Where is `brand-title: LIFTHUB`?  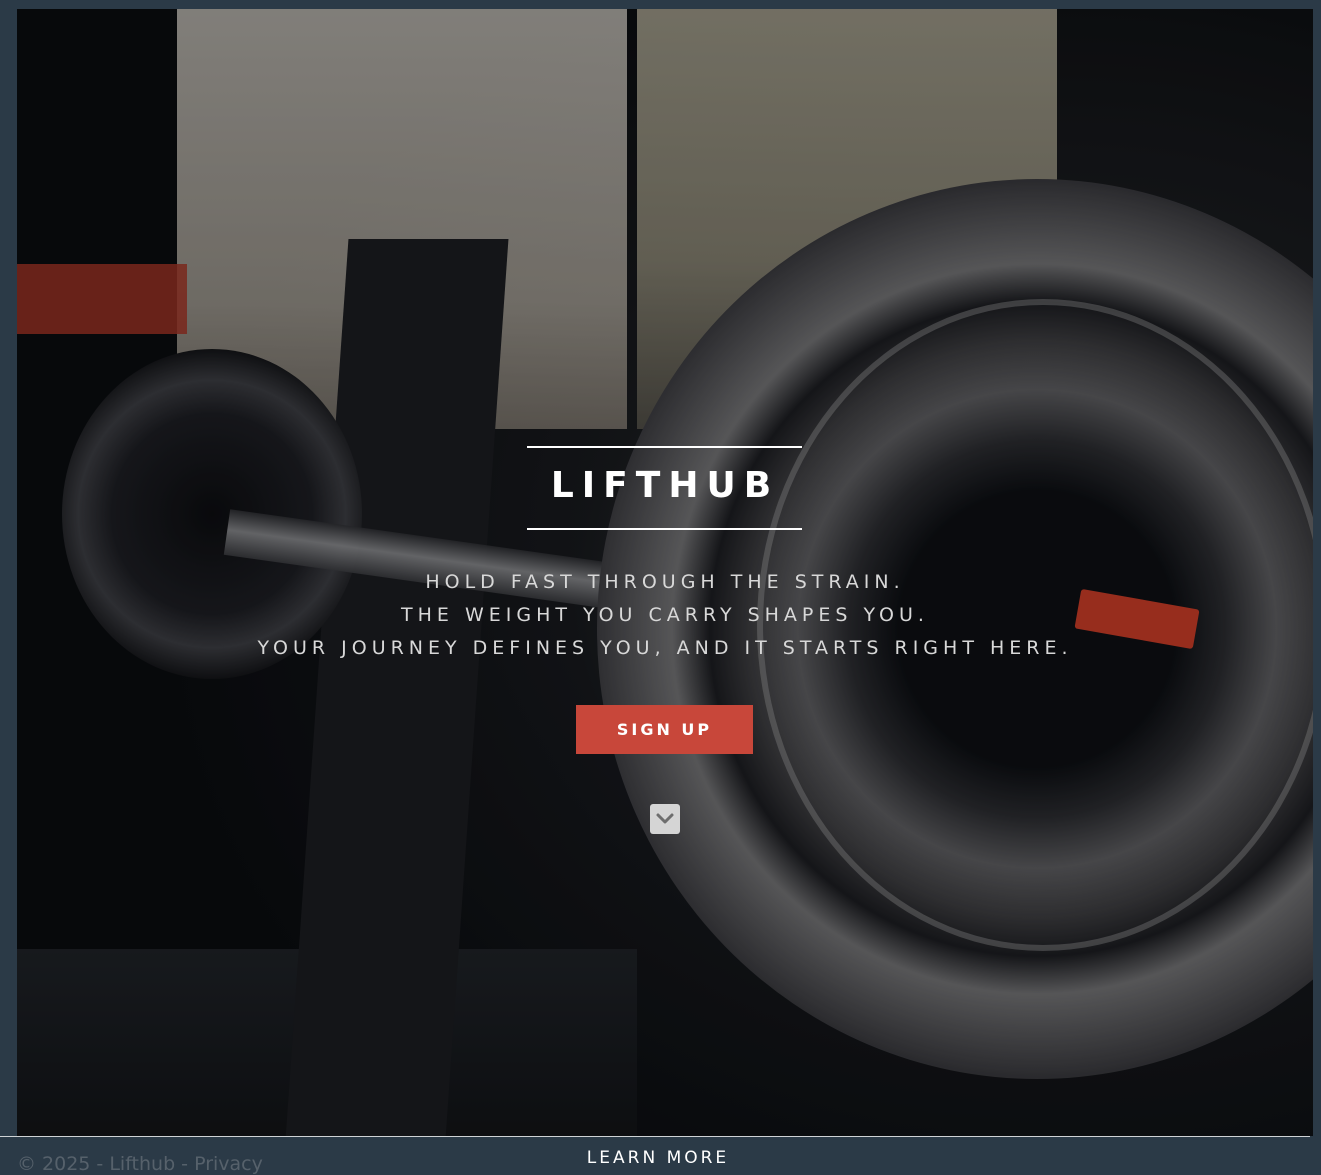
brand-title: LIFTHUB is located at coordinates (665, 485).